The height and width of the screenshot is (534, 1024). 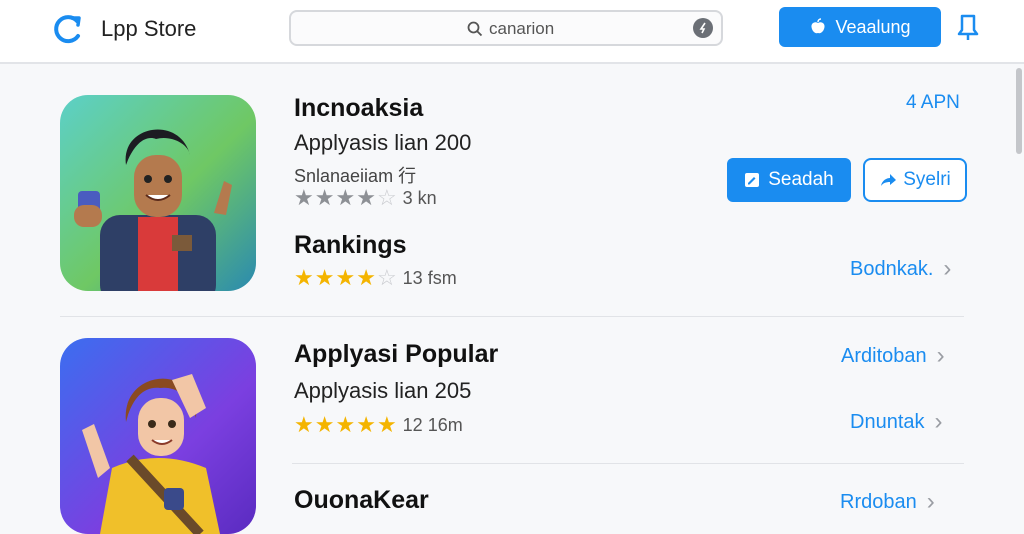 I want to click on search-text: canarion, so click(x=522, y=28).